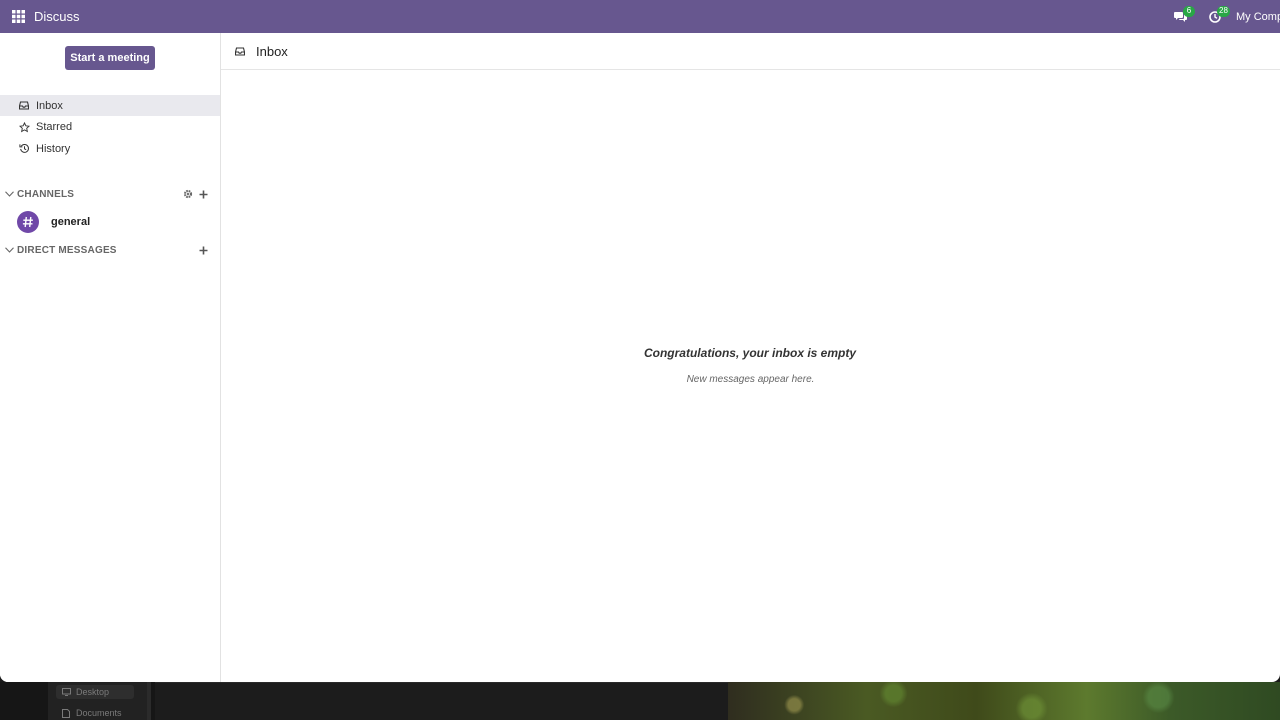  What do you see at coordinates (640, 16) in the screenshot?
I see `top-navbar: Discuss 6 28 My Company` at bounding box center [640, 16].